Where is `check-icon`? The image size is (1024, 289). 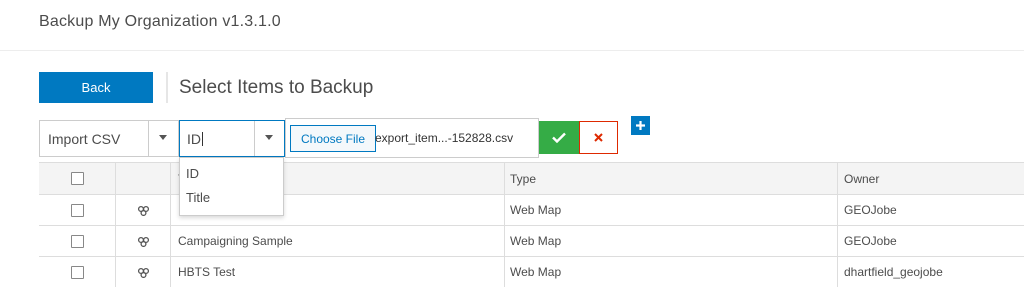
check-icon is located at coordinates (559, 137).